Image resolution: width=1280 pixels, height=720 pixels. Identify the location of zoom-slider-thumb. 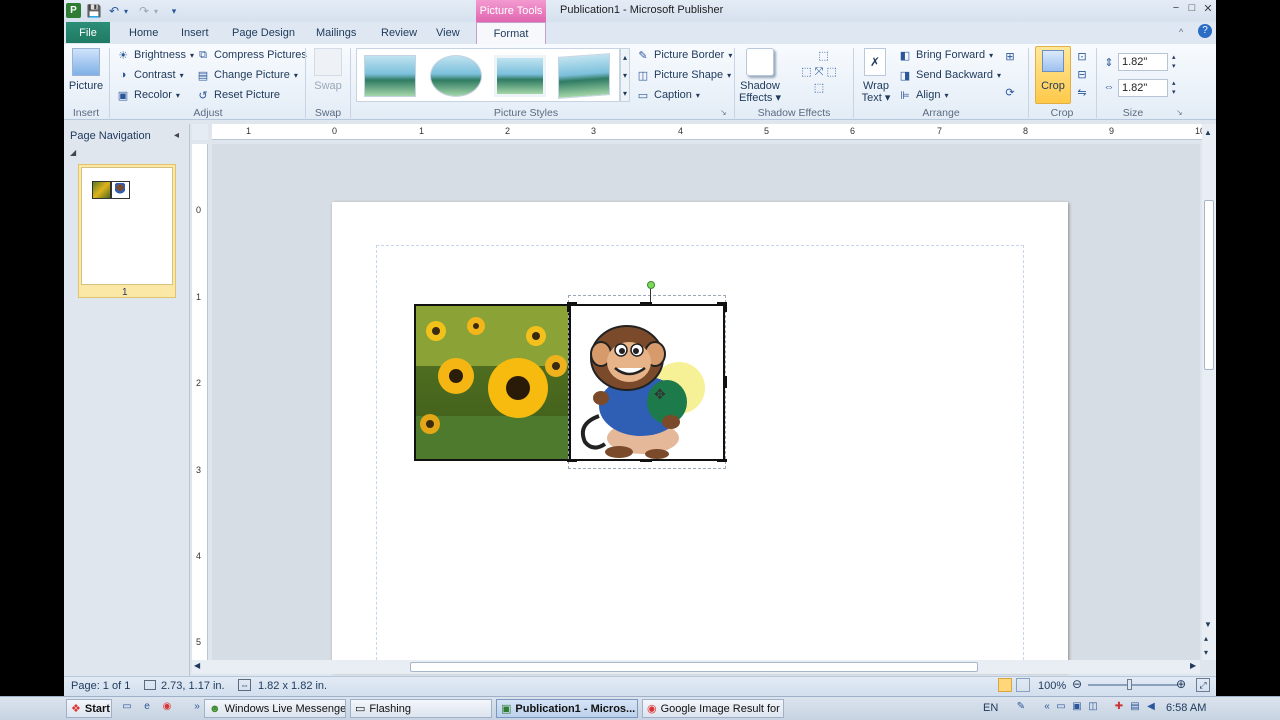
(1129, 684).